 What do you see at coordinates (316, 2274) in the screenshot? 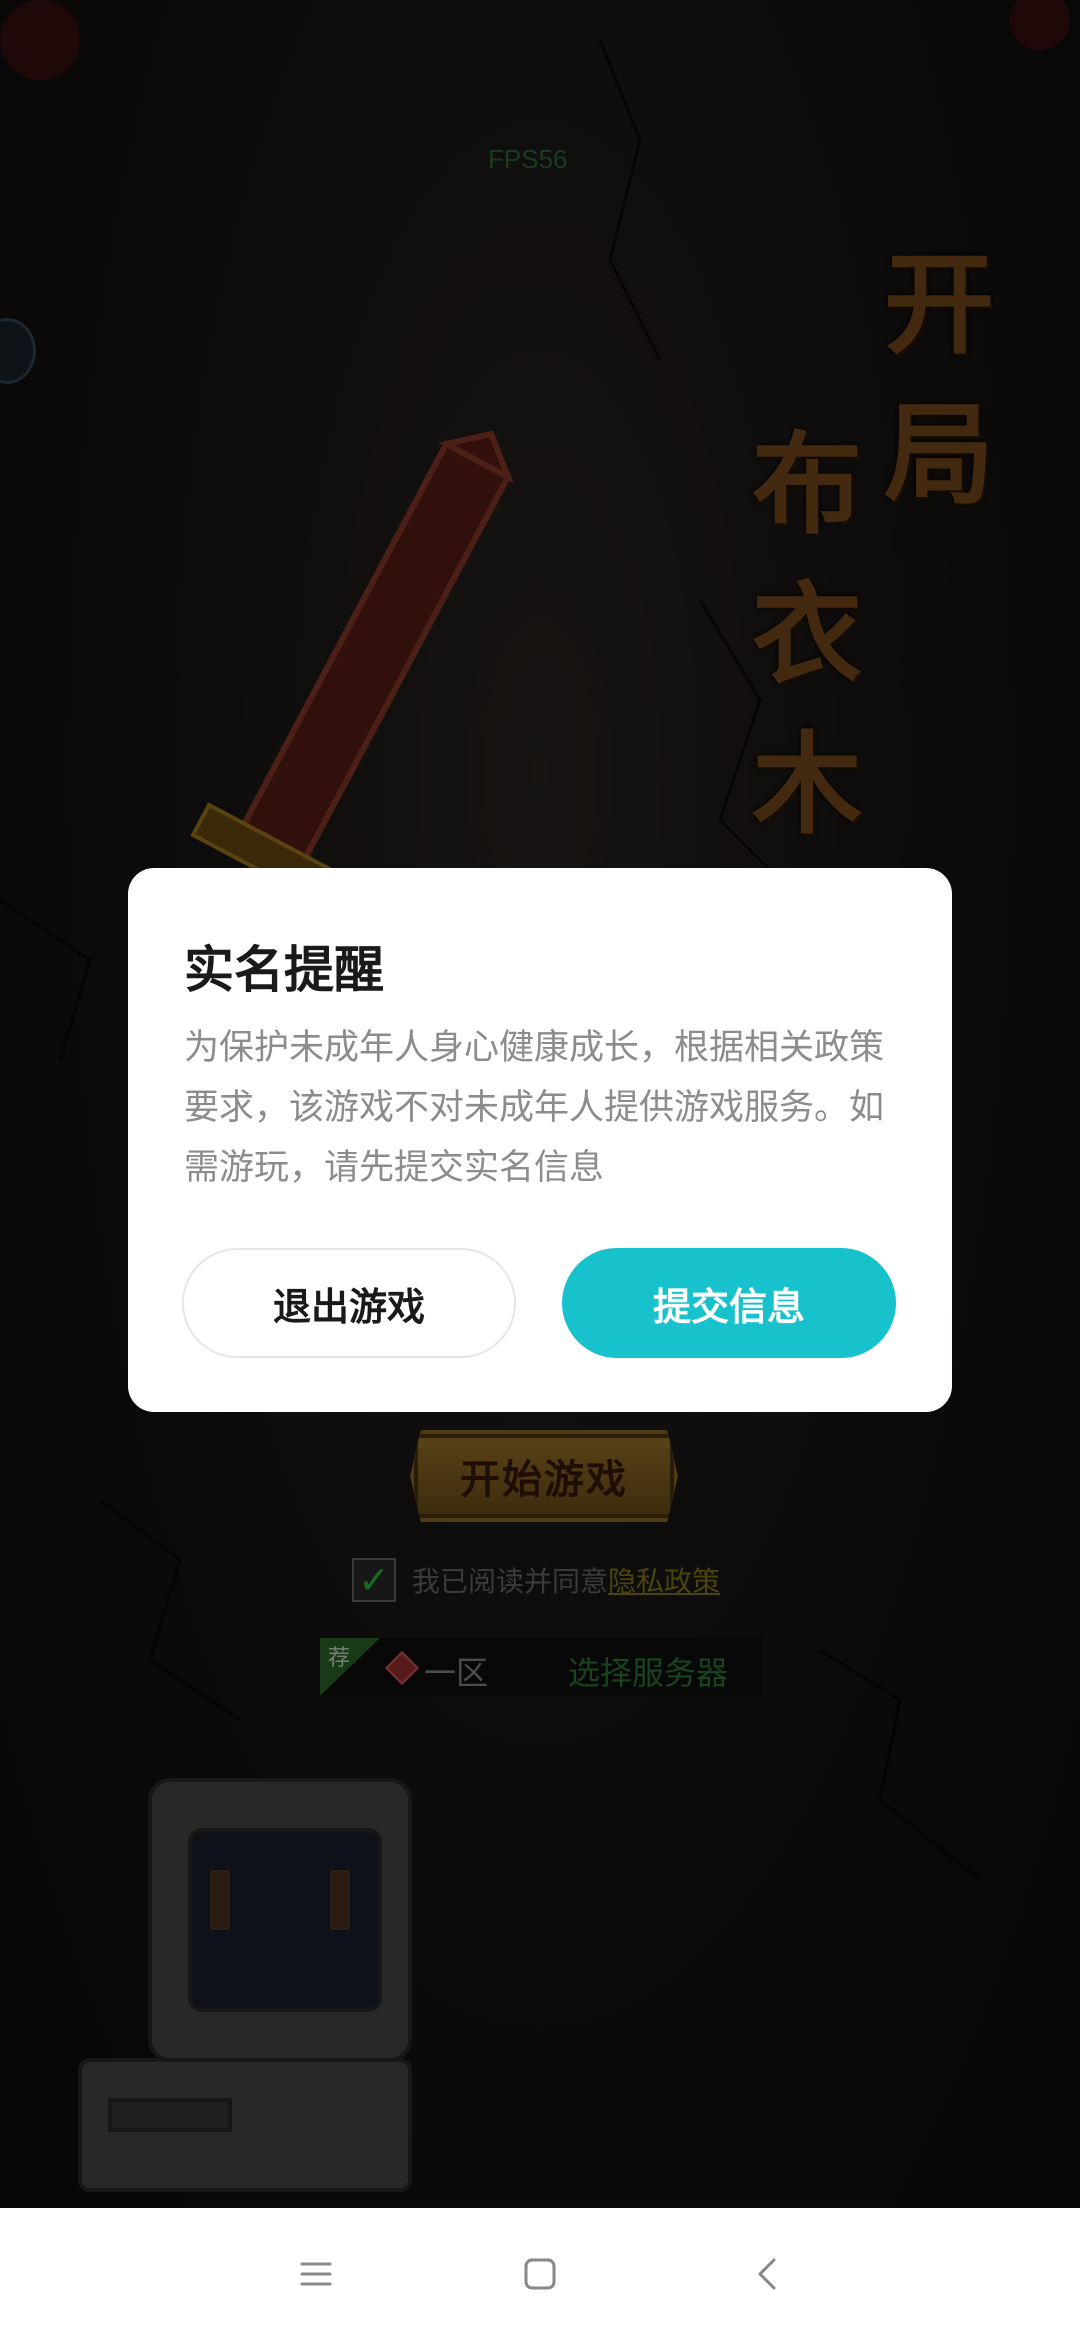
I see `menu-icon` at bounding box center [316, 2274].